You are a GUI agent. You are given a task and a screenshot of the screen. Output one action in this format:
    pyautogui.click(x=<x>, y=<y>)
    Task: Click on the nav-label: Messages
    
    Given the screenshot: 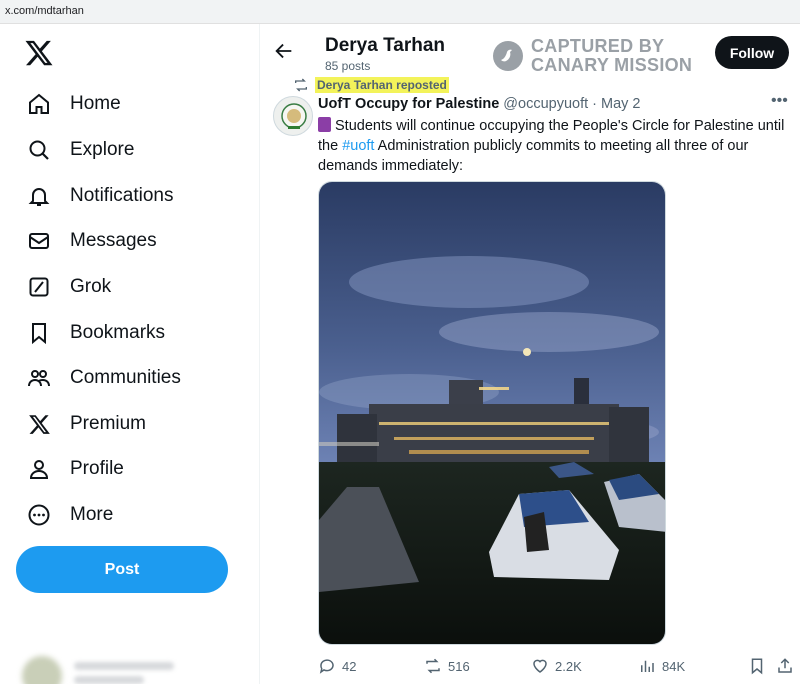 What is the action you would take?
    pyautogui.click(x=113, y=240)
    